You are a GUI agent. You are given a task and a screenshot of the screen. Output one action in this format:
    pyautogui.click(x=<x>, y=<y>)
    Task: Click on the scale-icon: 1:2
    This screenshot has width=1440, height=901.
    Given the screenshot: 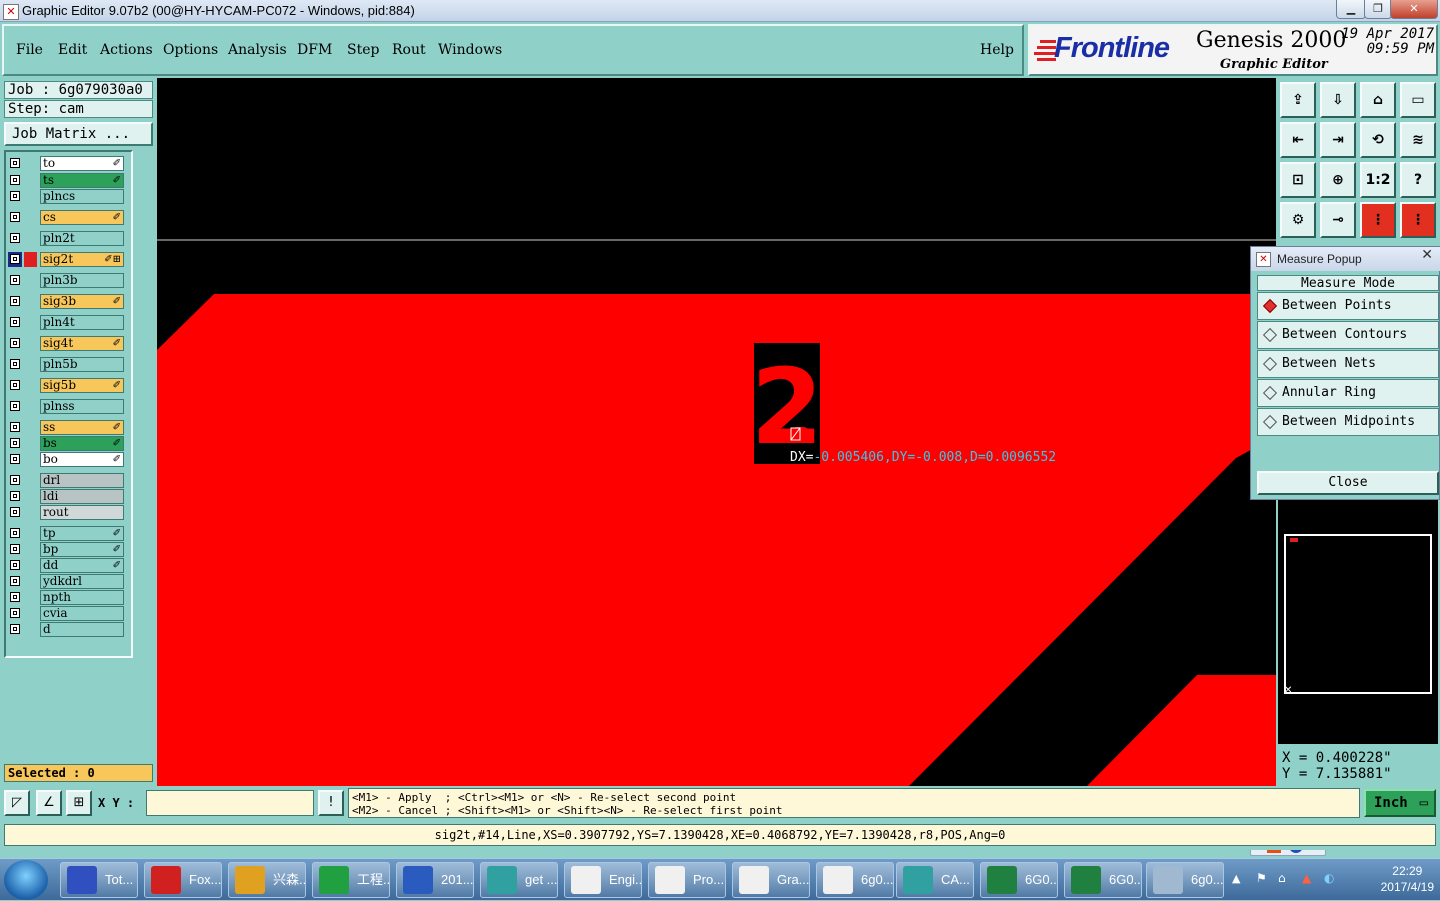 What is the action you would take?
    pyautogui.click(x=1378, y=180)
    